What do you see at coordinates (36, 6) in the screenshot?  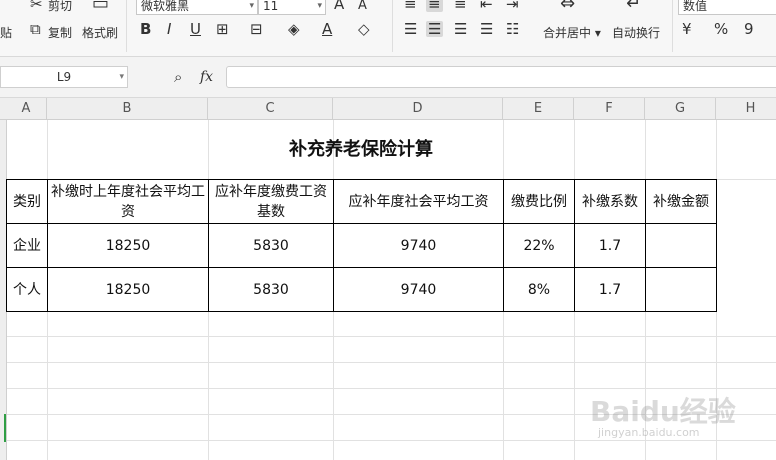 I see `scissors-icon: ✂` at bounding box center [36, 6].